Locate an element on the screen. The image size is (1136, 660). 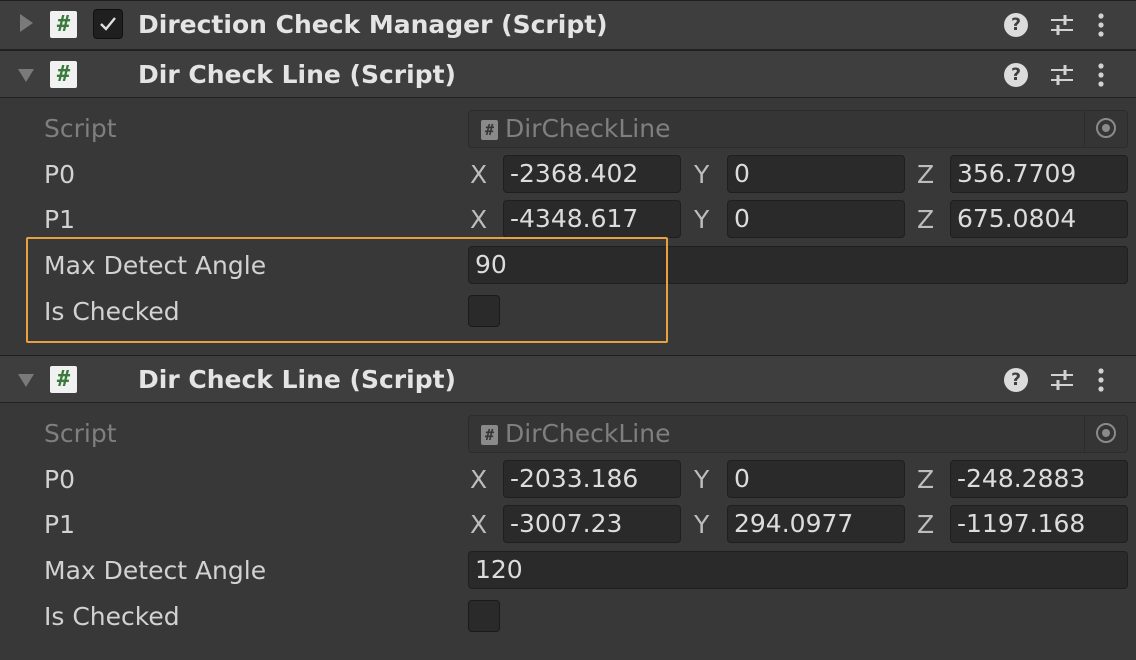
p0-z-field: -248.2883 is located at coordinates (1039, 479).